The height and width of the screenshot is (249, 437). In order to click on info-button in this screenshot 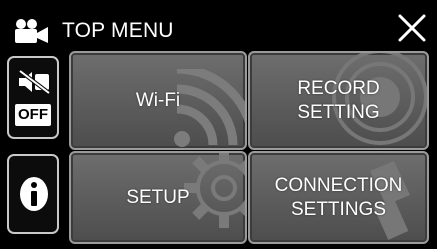, I will do `click(33, 194)`.